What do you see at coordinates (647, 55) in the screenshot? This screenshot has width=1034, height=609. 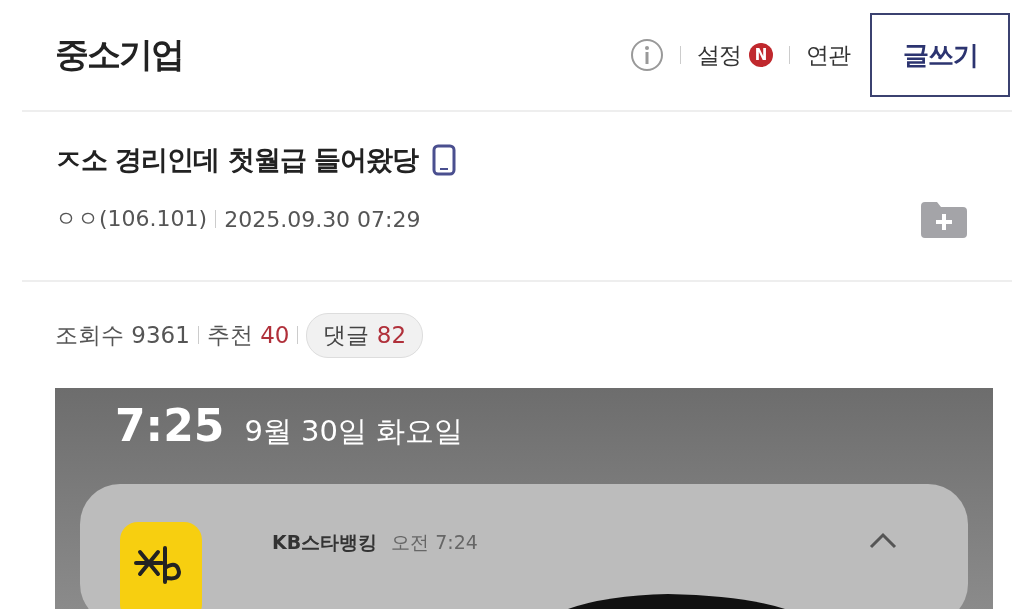 I see `info-icon` at bounding box center [647, 55].